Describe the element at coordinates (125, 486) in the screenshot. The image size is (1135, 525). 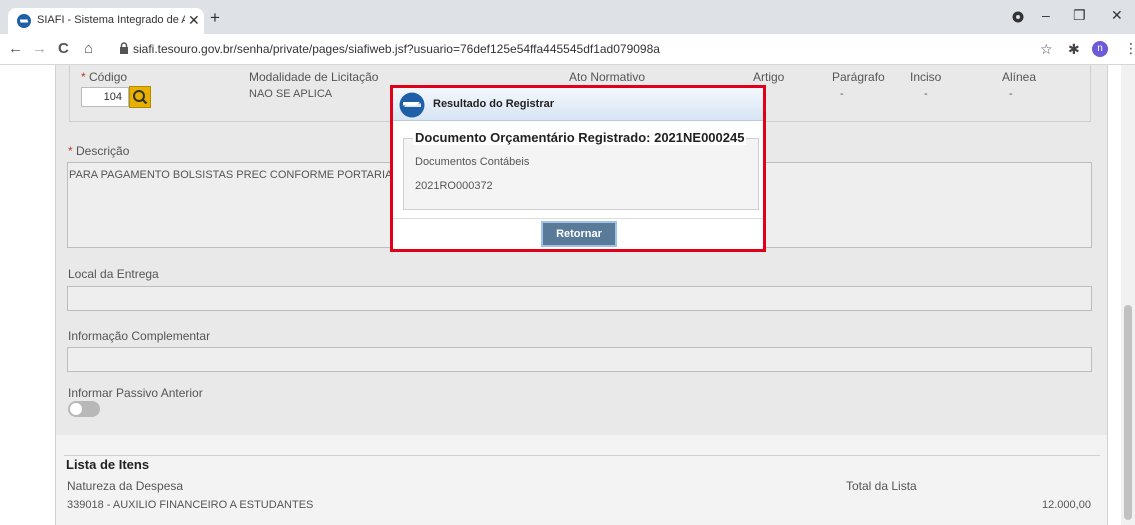
I see `natureza-header: Natureza da Despesa` at that location.